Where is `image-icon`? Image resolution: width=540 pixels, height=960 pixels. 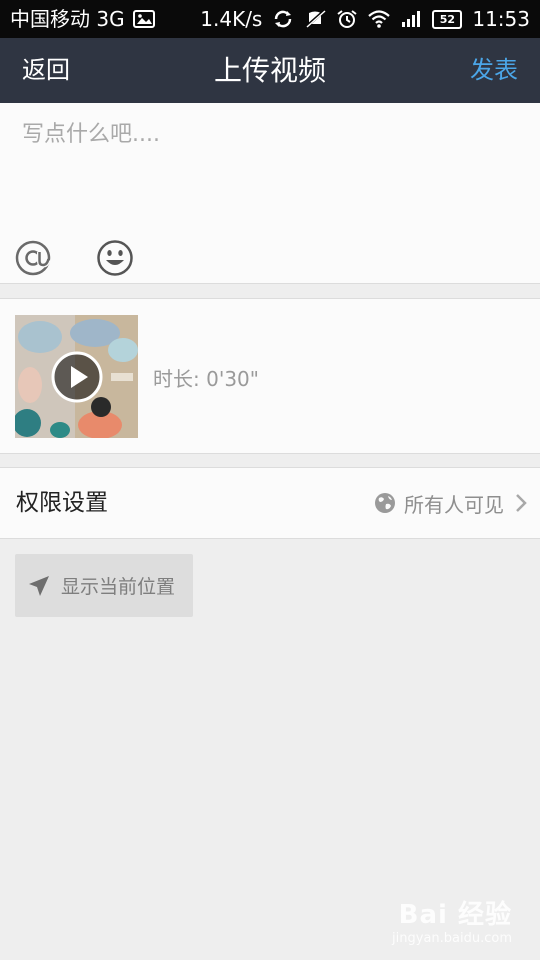
image-icon is located at coordinates (143, 19).